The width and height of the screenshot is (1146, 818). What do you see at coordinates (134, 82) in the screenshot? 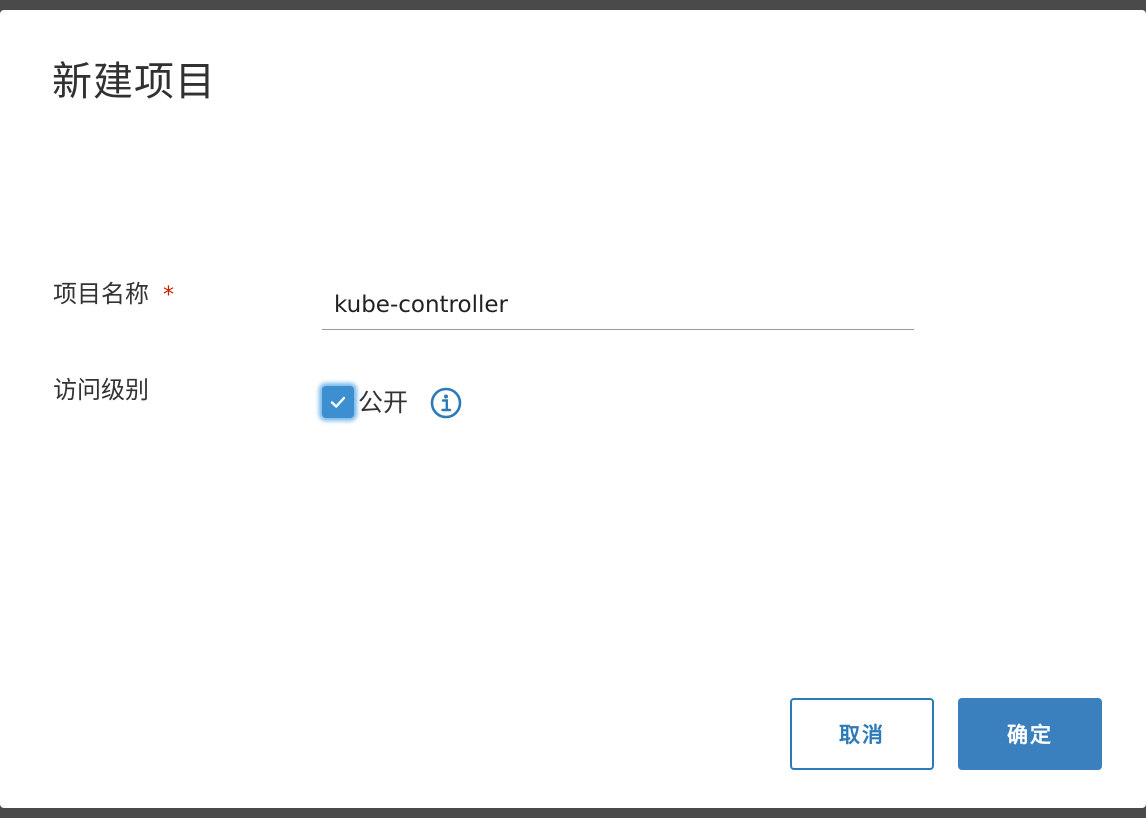
I see `dialog-title: 新建项目` at bounding box center [134, 82].